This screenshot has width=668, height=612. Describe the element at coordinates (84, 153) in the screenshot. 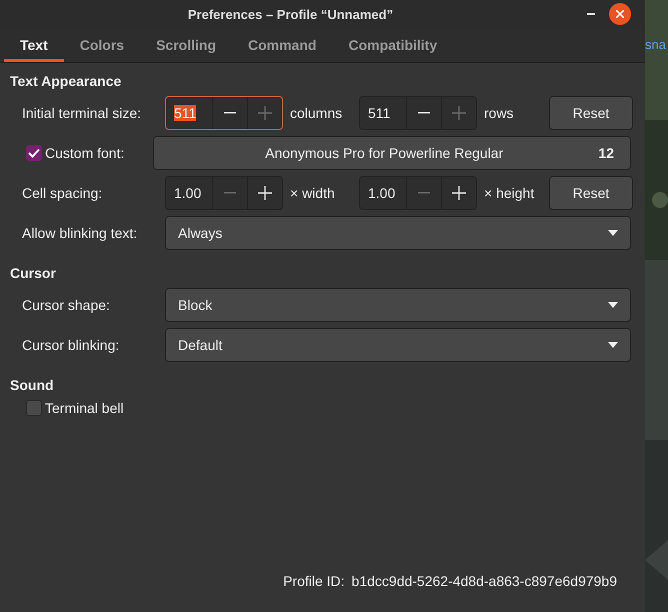

I see `checkbox-label: Custom font:` at that location.